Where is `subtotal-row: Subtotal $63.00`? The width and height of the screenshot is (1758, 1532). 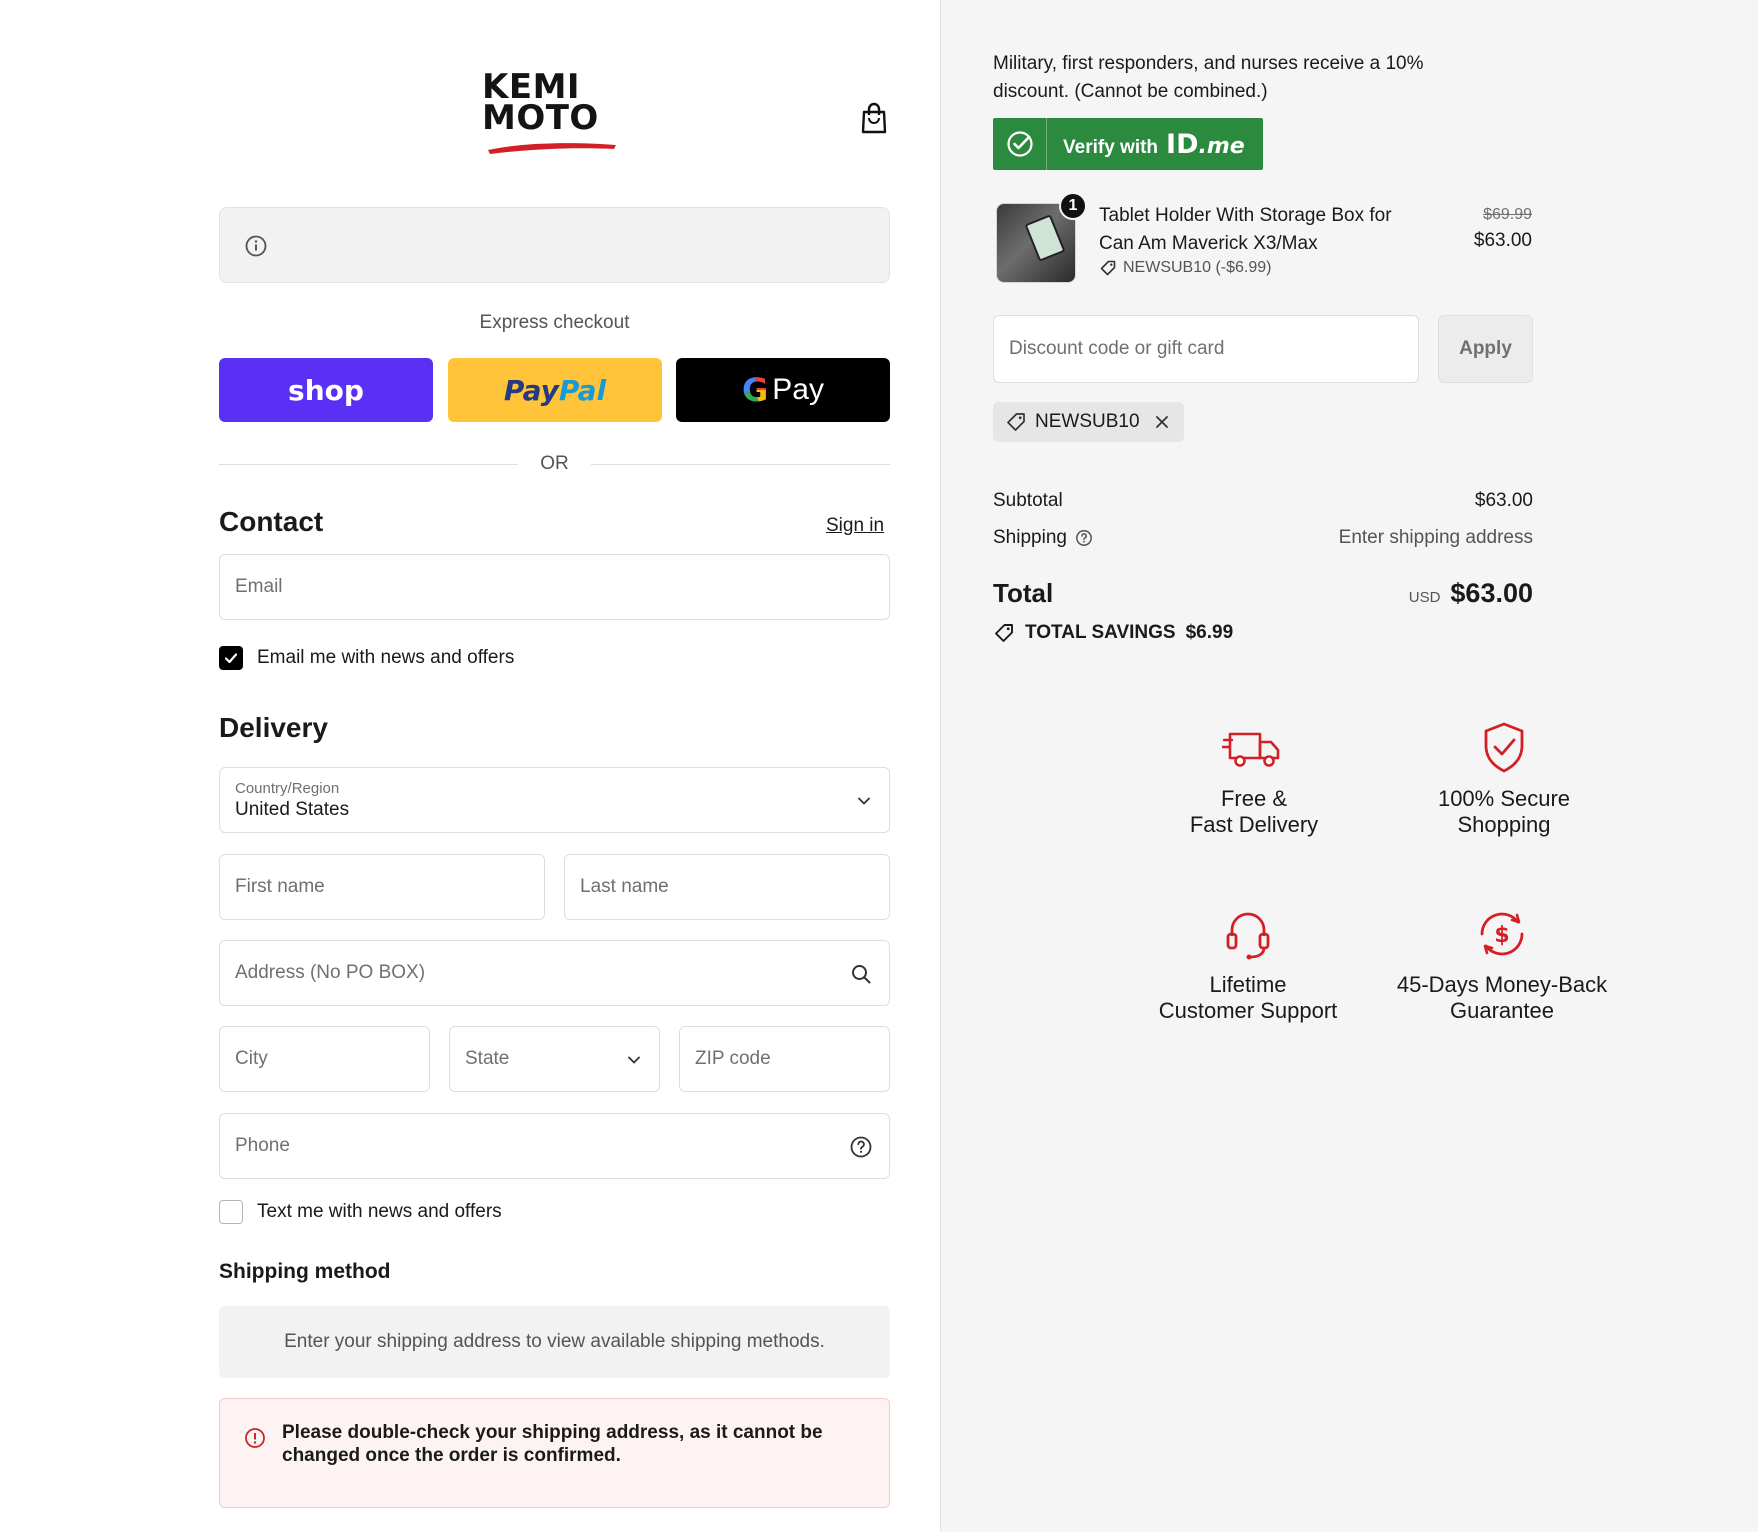 subtotal-row: Subtotal $63.00 is located at coordinates (1263, 501).